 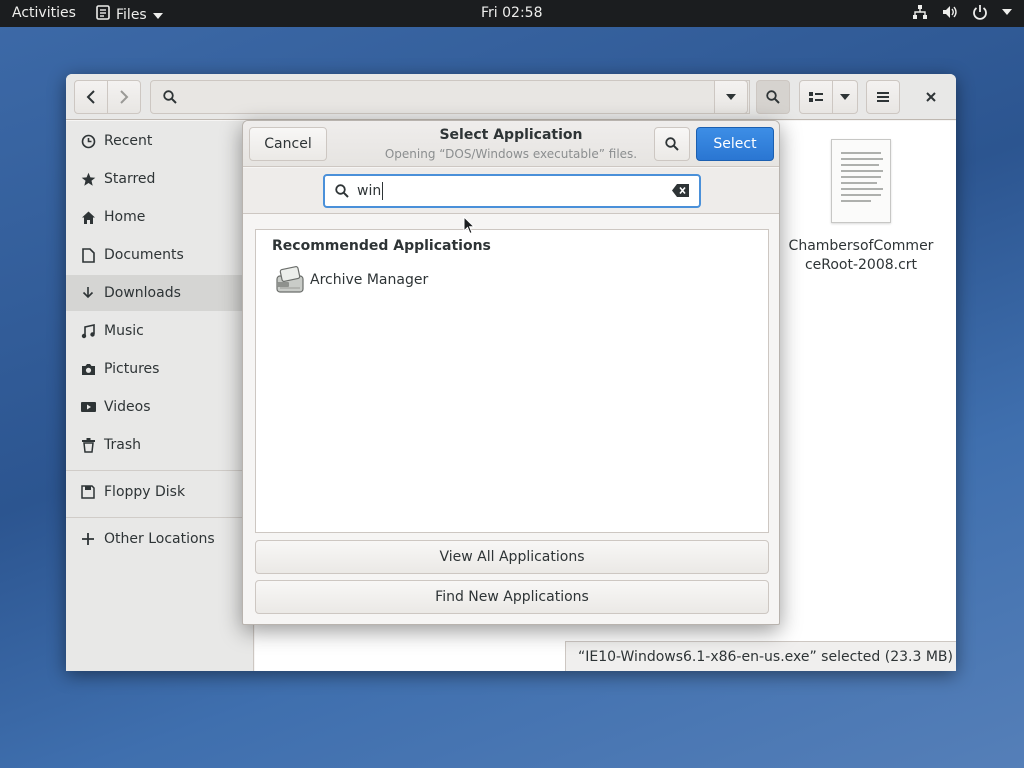 I want to click on list-view-icon, so click(x=816, y=97).